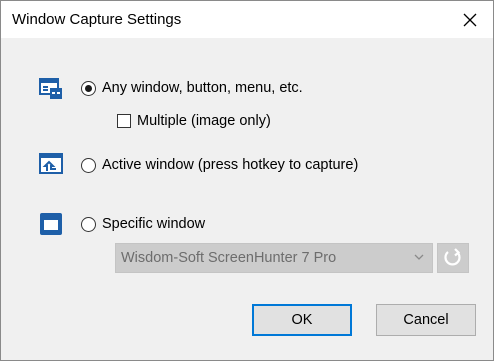 The image size is (494, 361). Describe the element at coordinates (247, 19) in the screenshot. I see `title-bar: Window Capture Settings` at that location.